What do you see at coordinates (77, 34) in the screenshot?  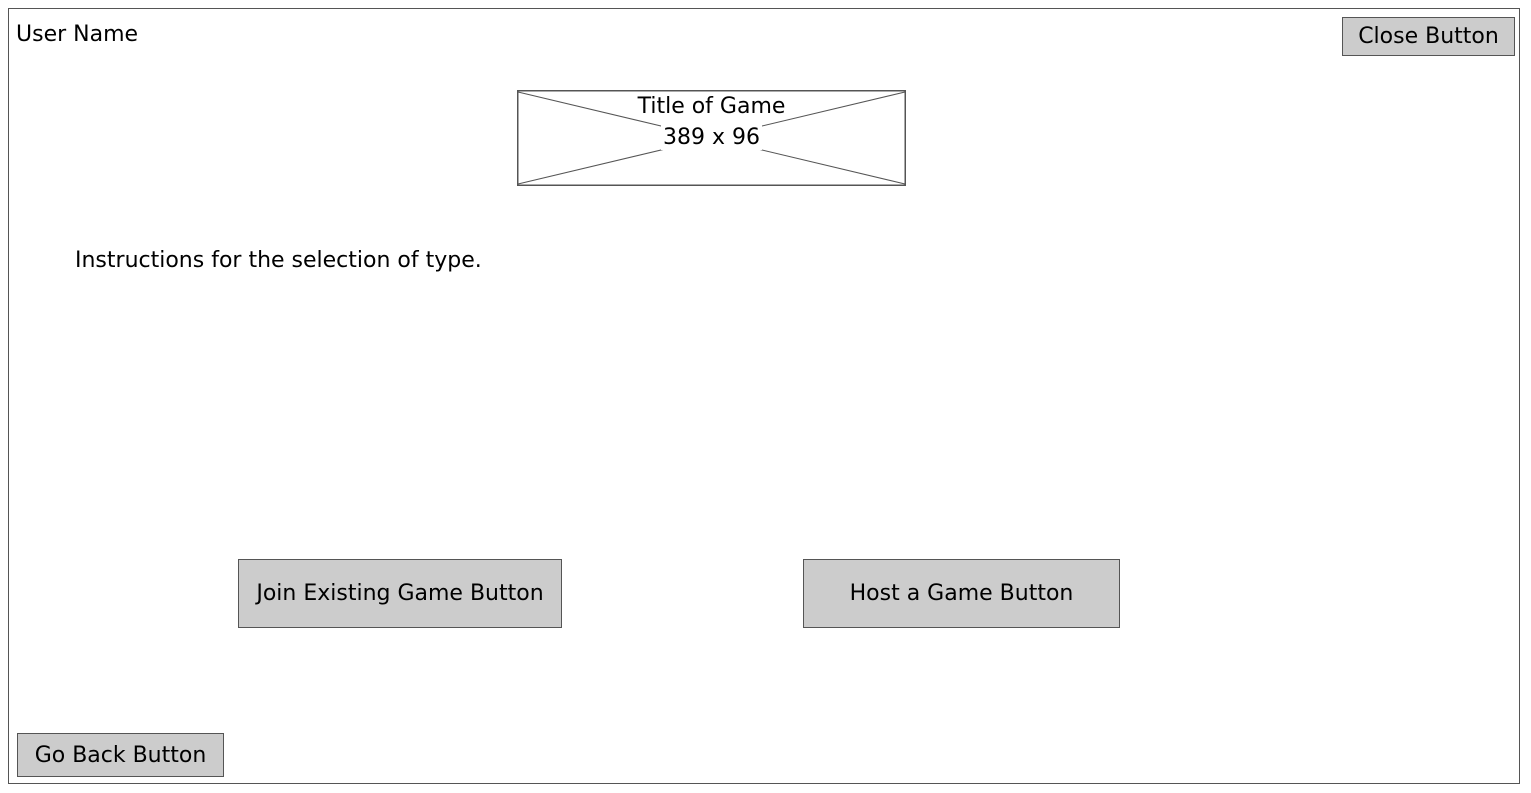 I see `user-name-label: User Name` at bounding box center [77, 34].